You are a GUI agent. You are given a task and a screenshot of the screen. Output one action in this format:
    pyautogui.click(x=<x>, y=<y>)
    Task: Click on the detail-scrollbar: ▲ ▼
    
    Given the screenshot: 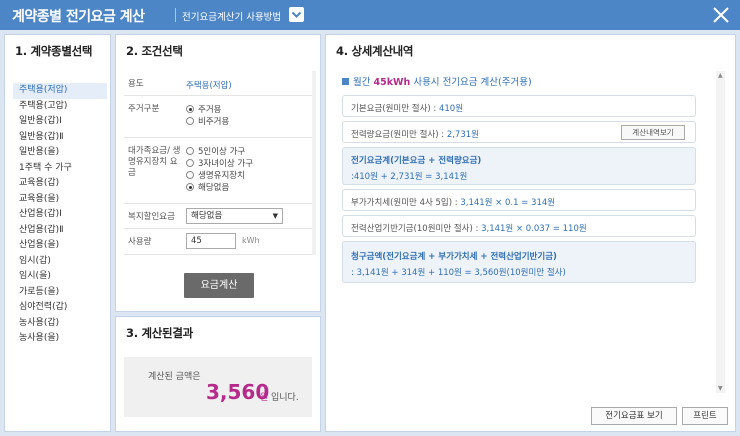 What is the action you would take?
    pyautogui.click(x=720, y=232)
    